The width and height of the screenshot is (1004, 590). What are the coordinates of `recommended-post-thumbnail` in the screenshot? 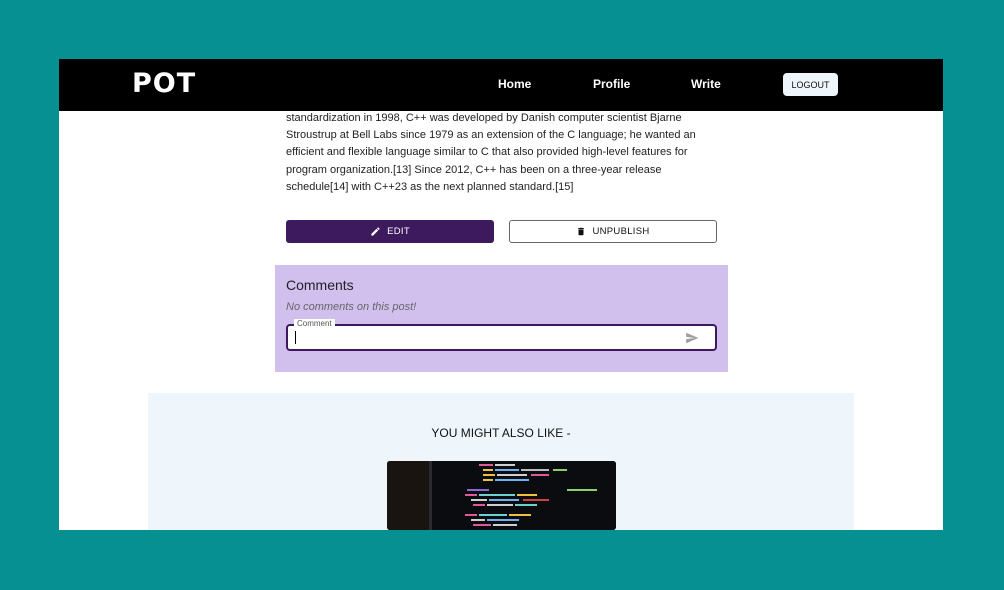 It's located at (501, 495).